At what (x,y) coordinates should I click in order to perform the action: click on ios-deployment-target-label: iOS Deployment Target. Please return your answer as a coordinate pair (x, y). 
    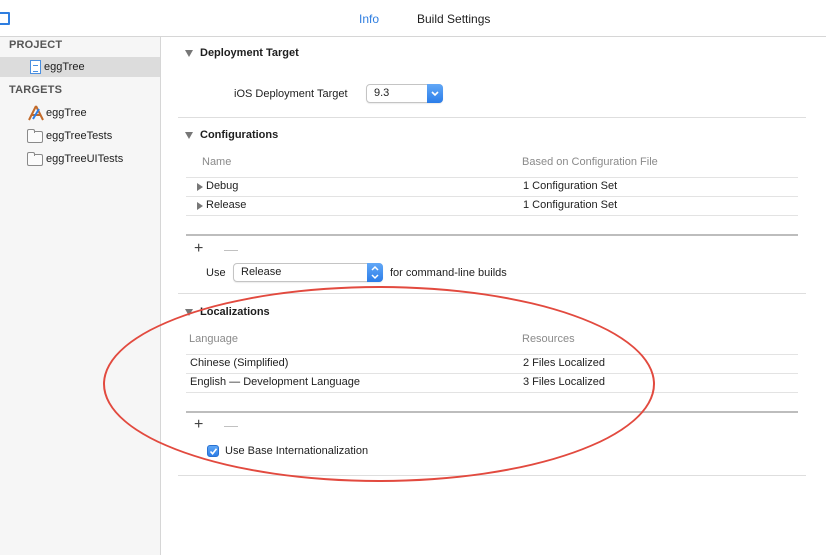
    Looking at the image, I should click on (291, 94).